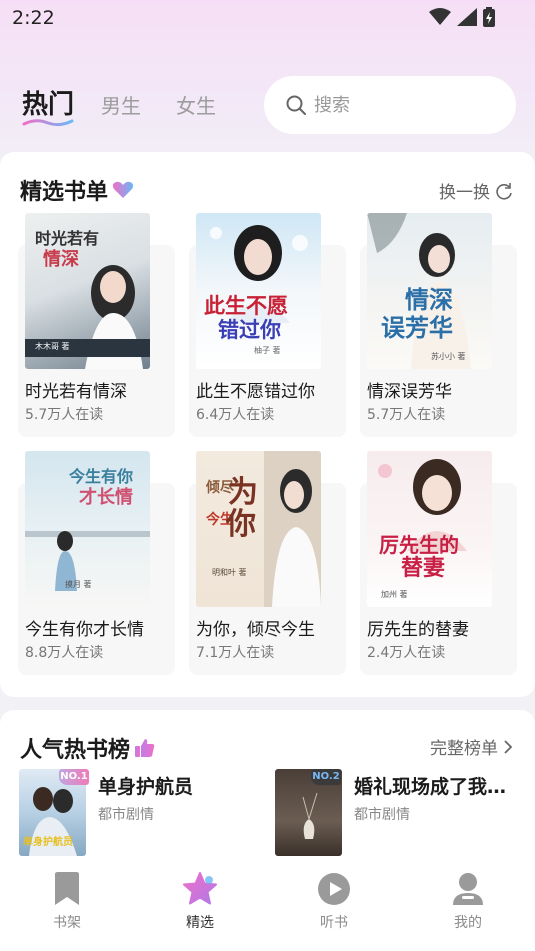  I want to click on book-card: 时光若有 情深 木木哥 著 时光若有情深 5.7万人在读, so click(96, 325).